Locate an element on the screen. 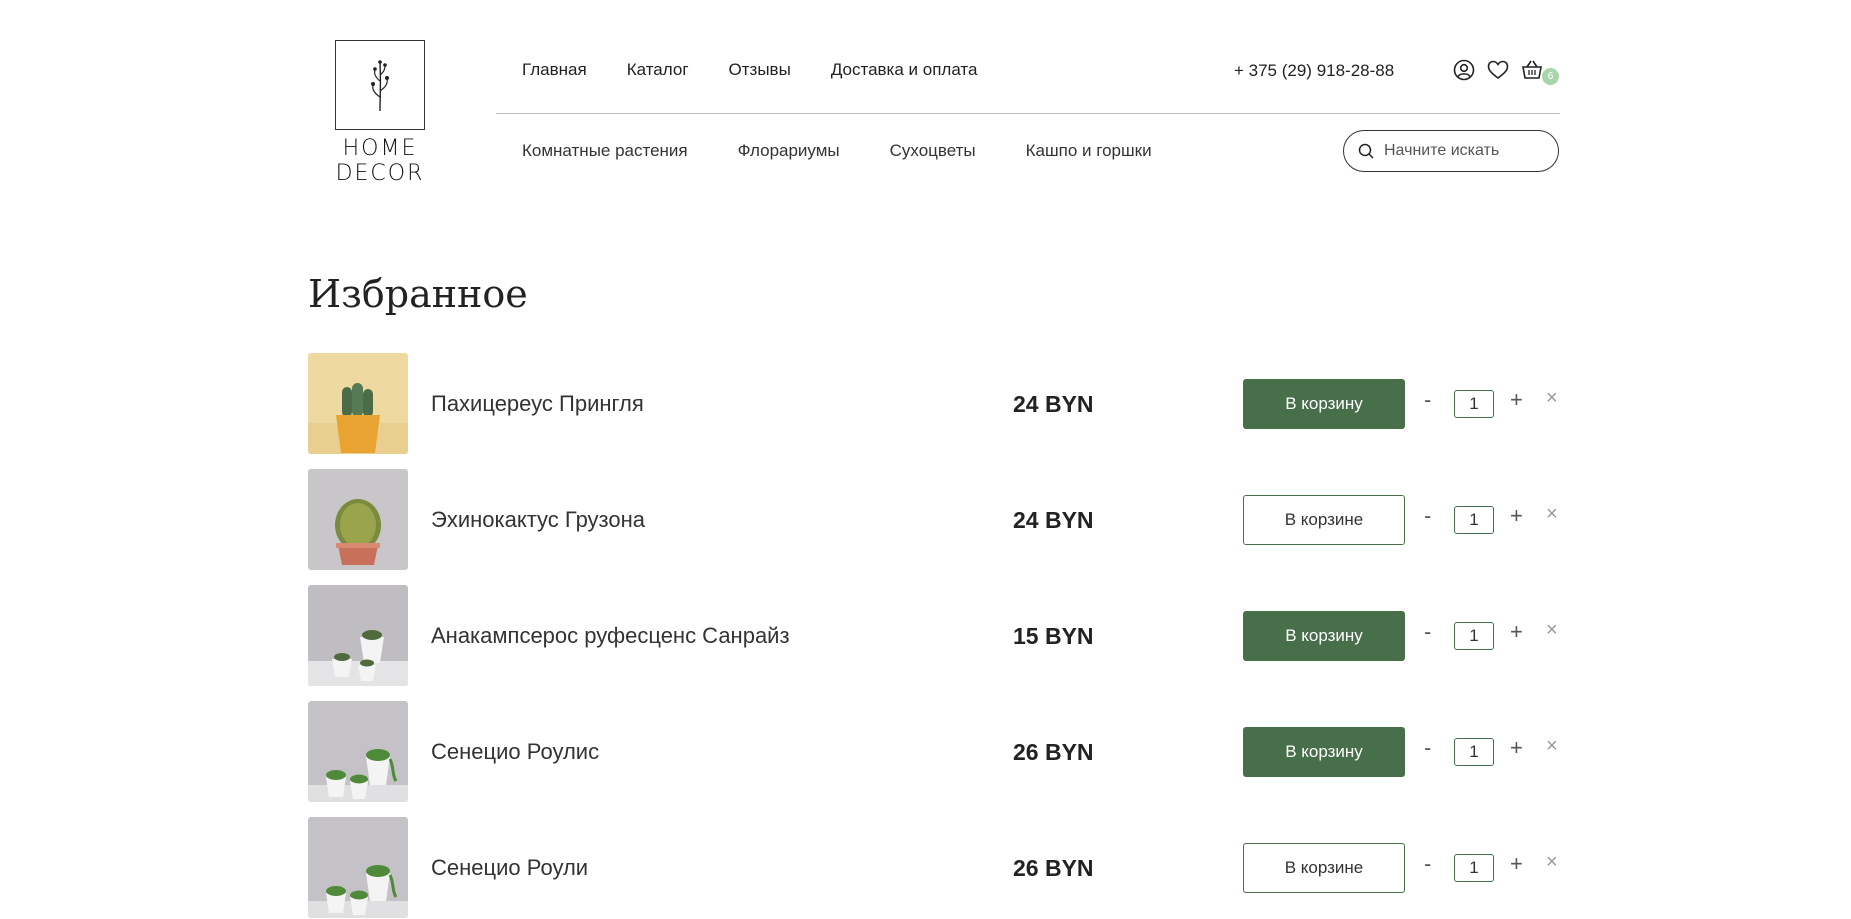 This screenshot has width=1851, height=919. cart-count-badge: 6 is located at coordinates (1550, 76).